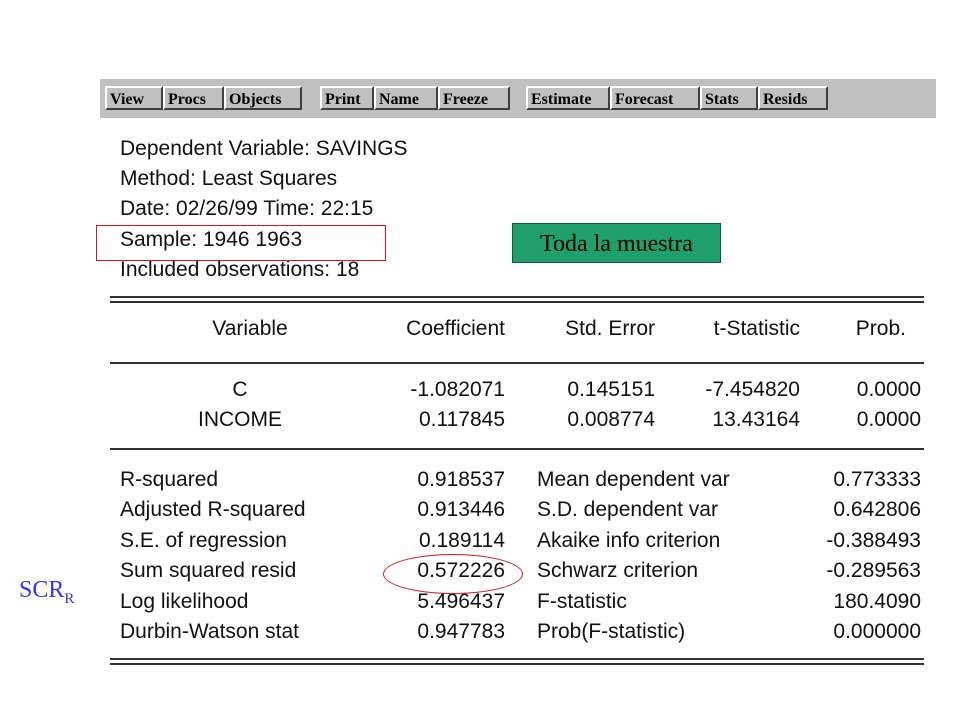  Describe the element at coordinates (461, 419) in the screenshot. I see `row-coefficient: 0.117845` at that location.